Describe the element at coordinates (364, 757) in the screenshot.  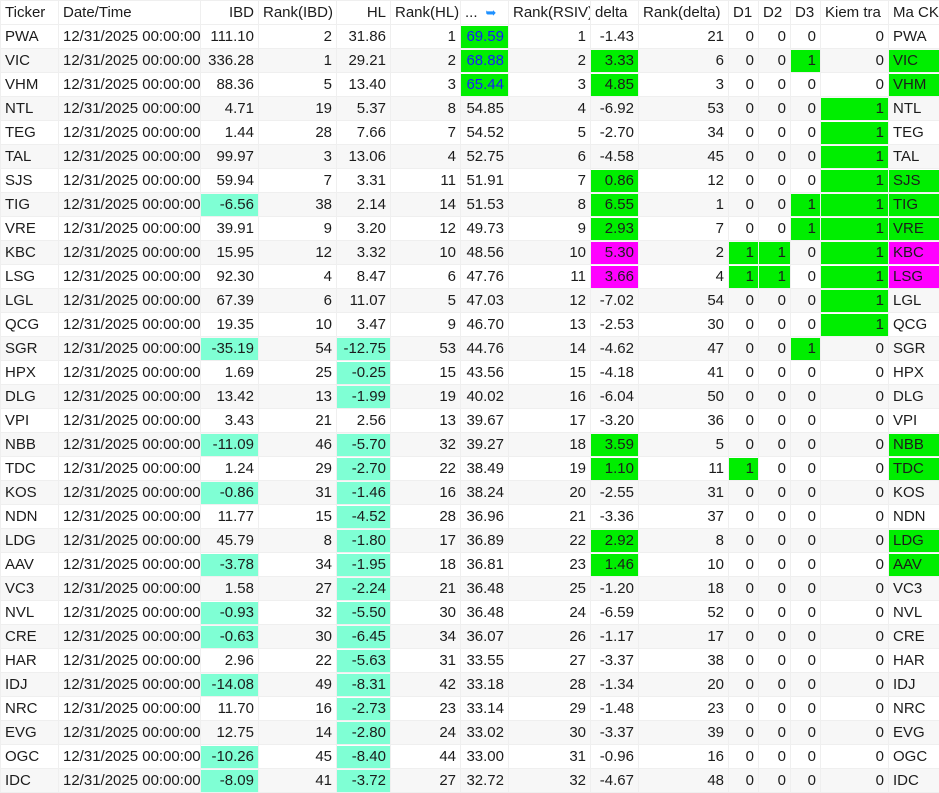
I see `cell-hl: -8.40` at that location.